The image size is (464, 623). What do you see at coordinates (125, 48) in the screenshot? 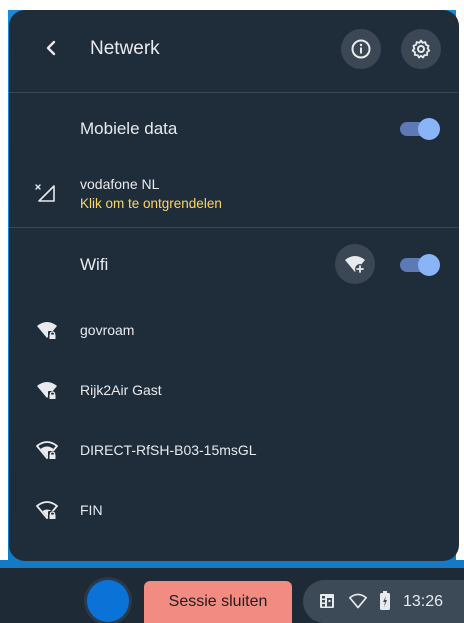
I see `page-title: Netwerk` at bounding box center [125, 48].